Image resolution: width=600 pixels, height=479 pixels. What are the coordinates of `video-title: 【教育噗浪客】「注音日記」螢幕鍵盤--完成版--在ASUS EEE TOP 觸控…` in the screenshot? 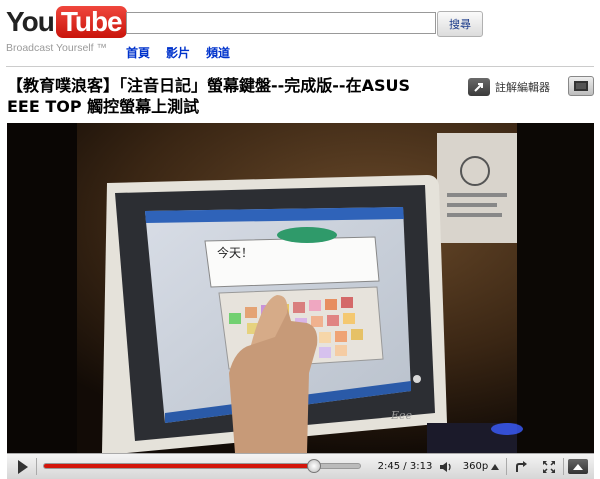 It's located at (208, 96).